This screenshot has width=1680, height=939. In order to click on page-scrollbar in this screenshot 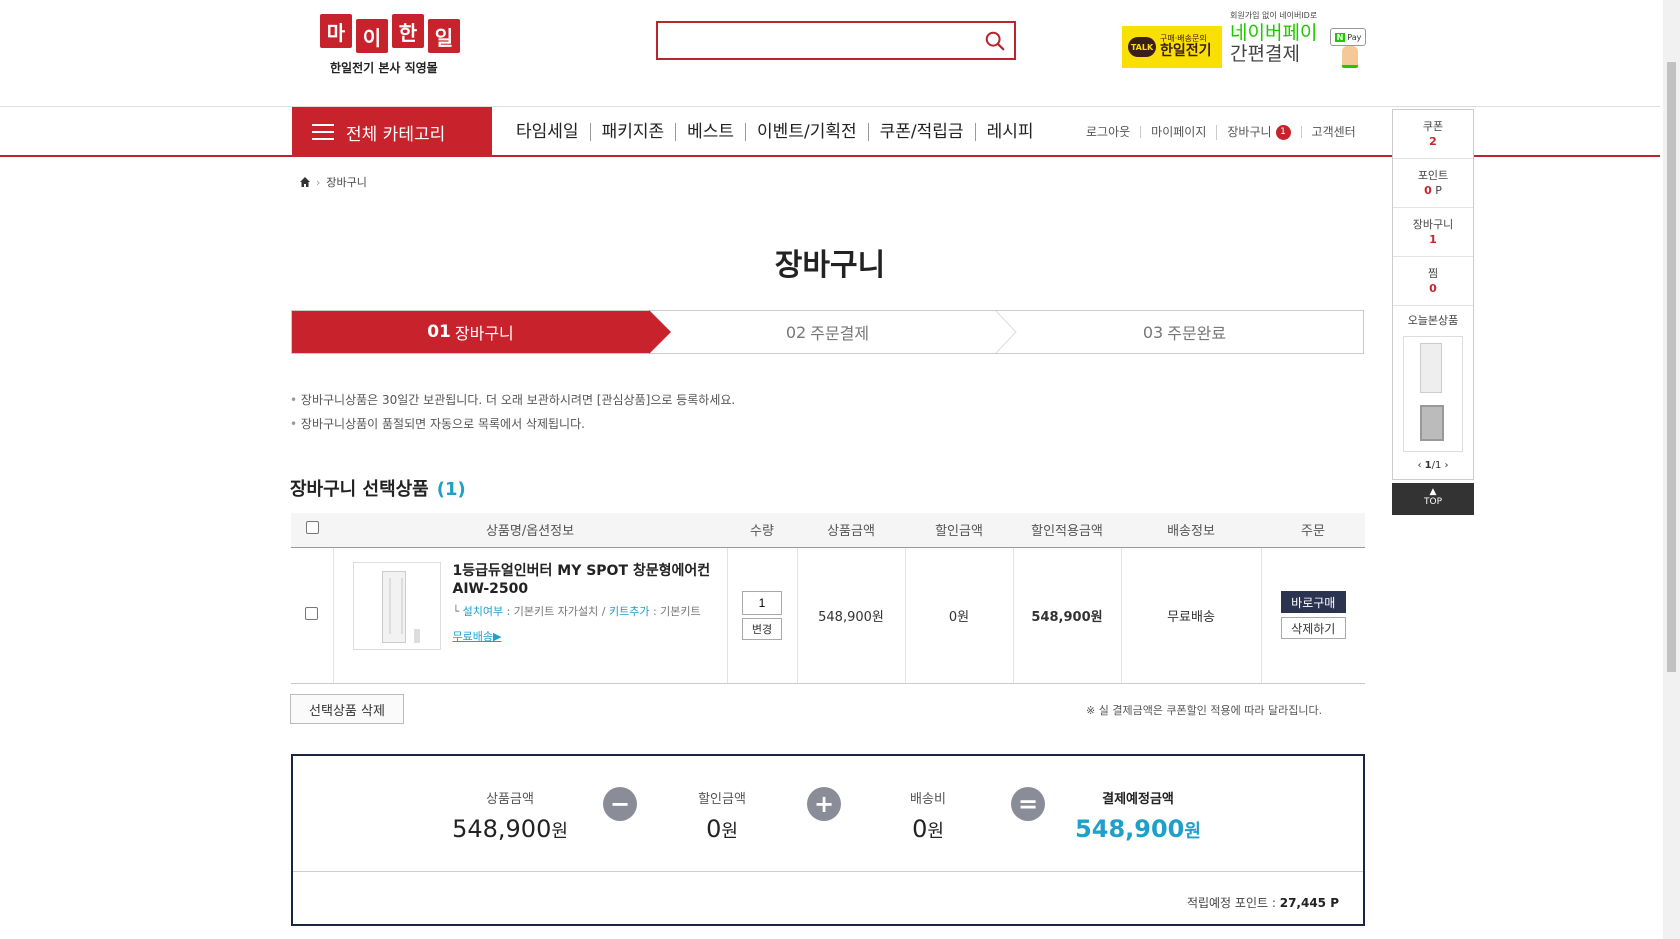, I will do `click(1671, 469)`.